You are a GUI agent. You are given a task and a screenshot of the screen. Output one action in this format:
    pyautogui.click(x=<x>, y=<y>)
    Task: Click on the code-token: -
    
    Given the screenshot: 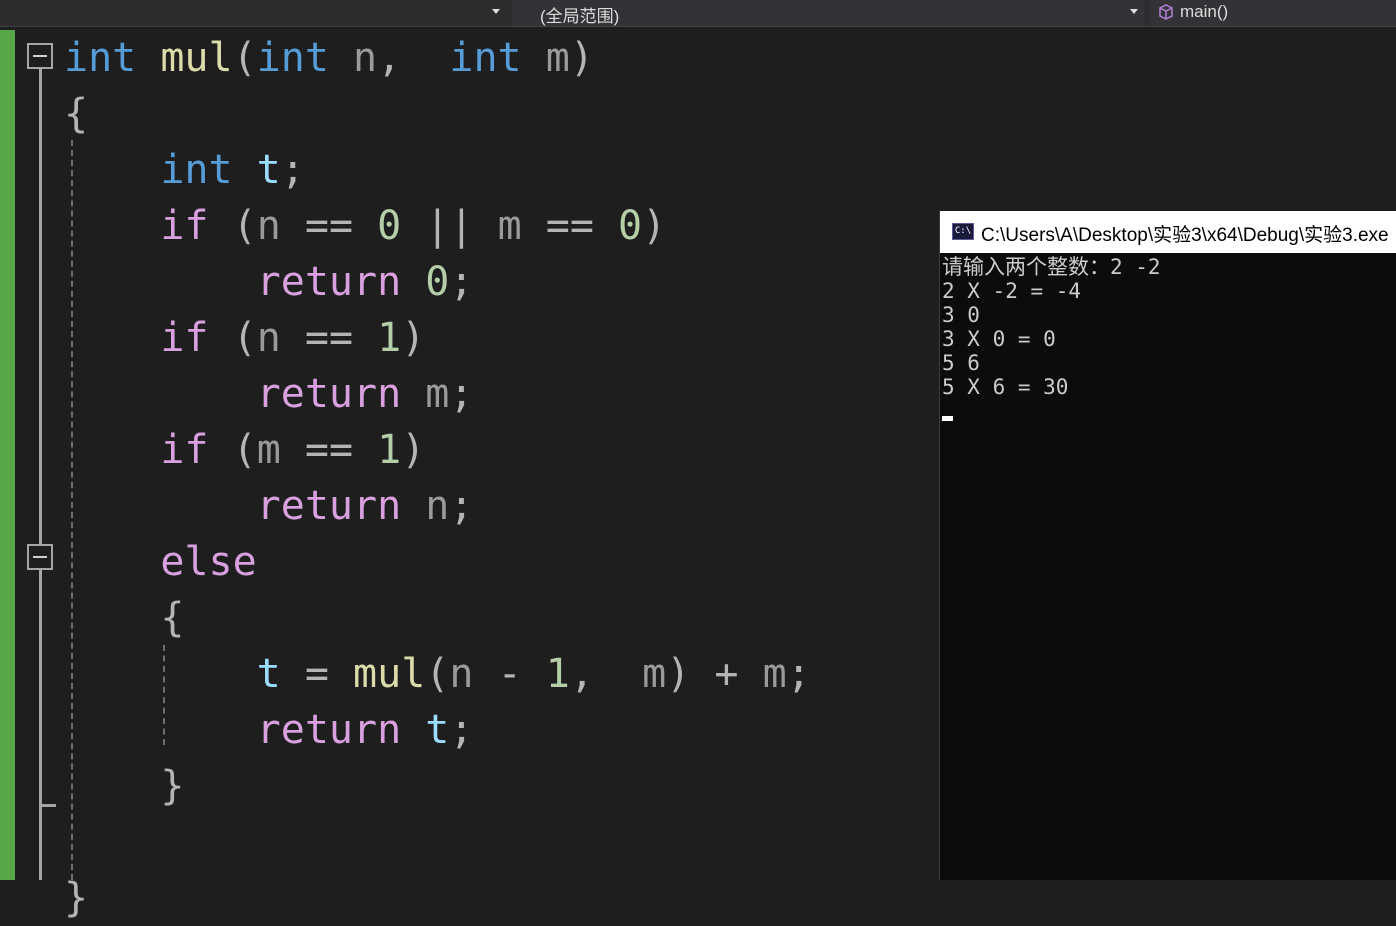 What is the action you would take?
    pyautogui.click(x=509, y=674)
    